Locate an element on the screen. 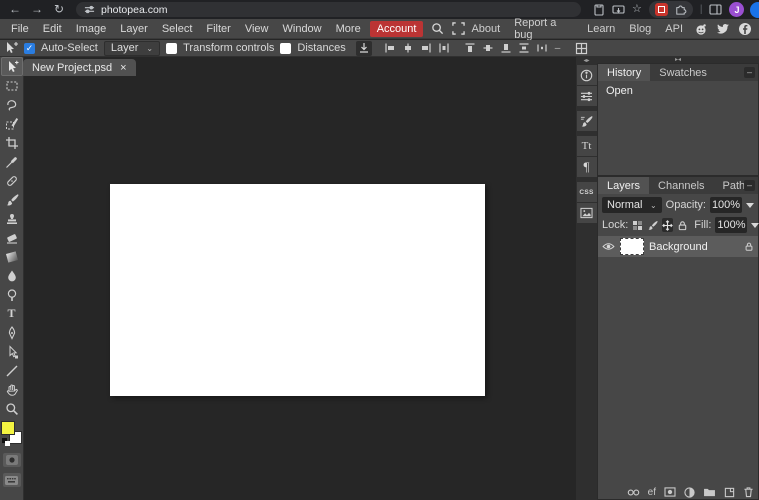 This screenshot has width=759, height=500. twitter-icon is located at coordinates (723, 29).